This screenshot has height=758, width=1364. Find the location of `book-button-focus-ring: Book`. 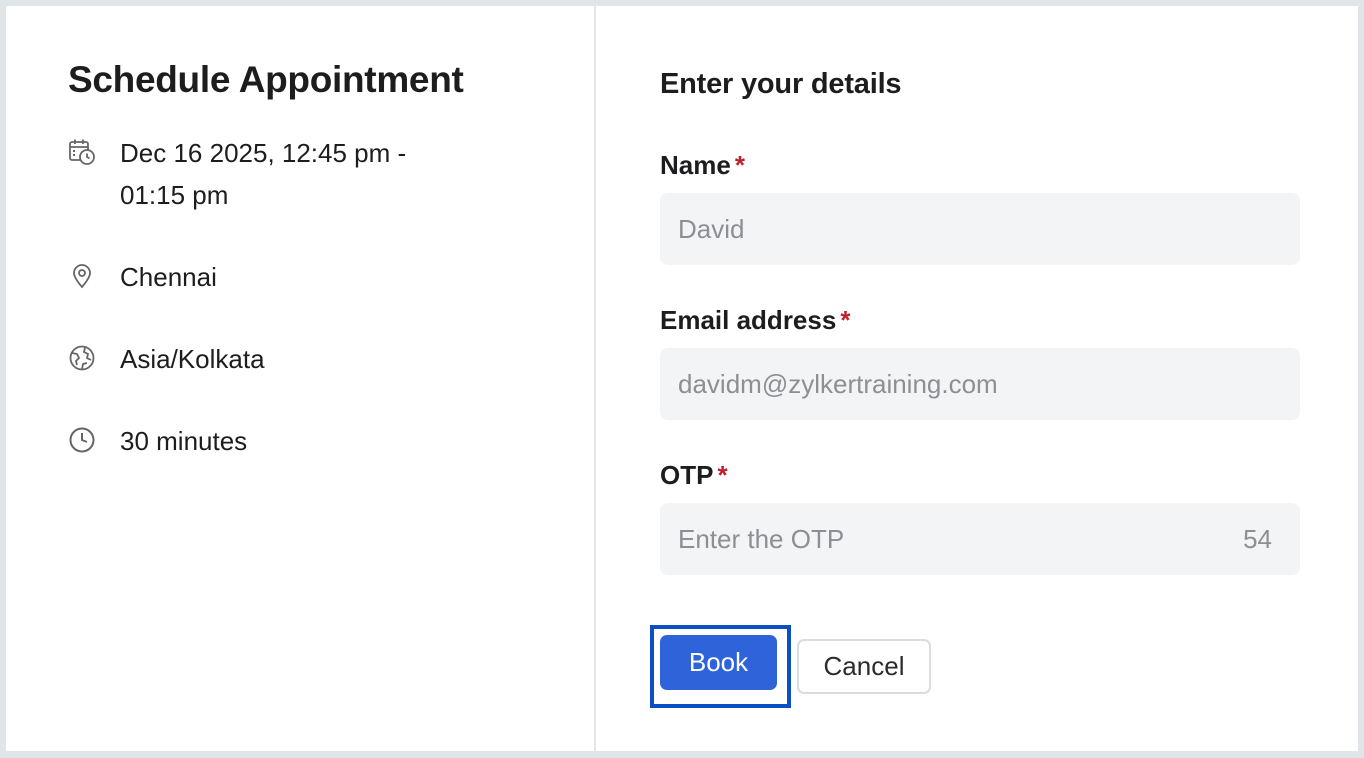

book-button-focus-ring: Book is located at coordinates (720, 666).